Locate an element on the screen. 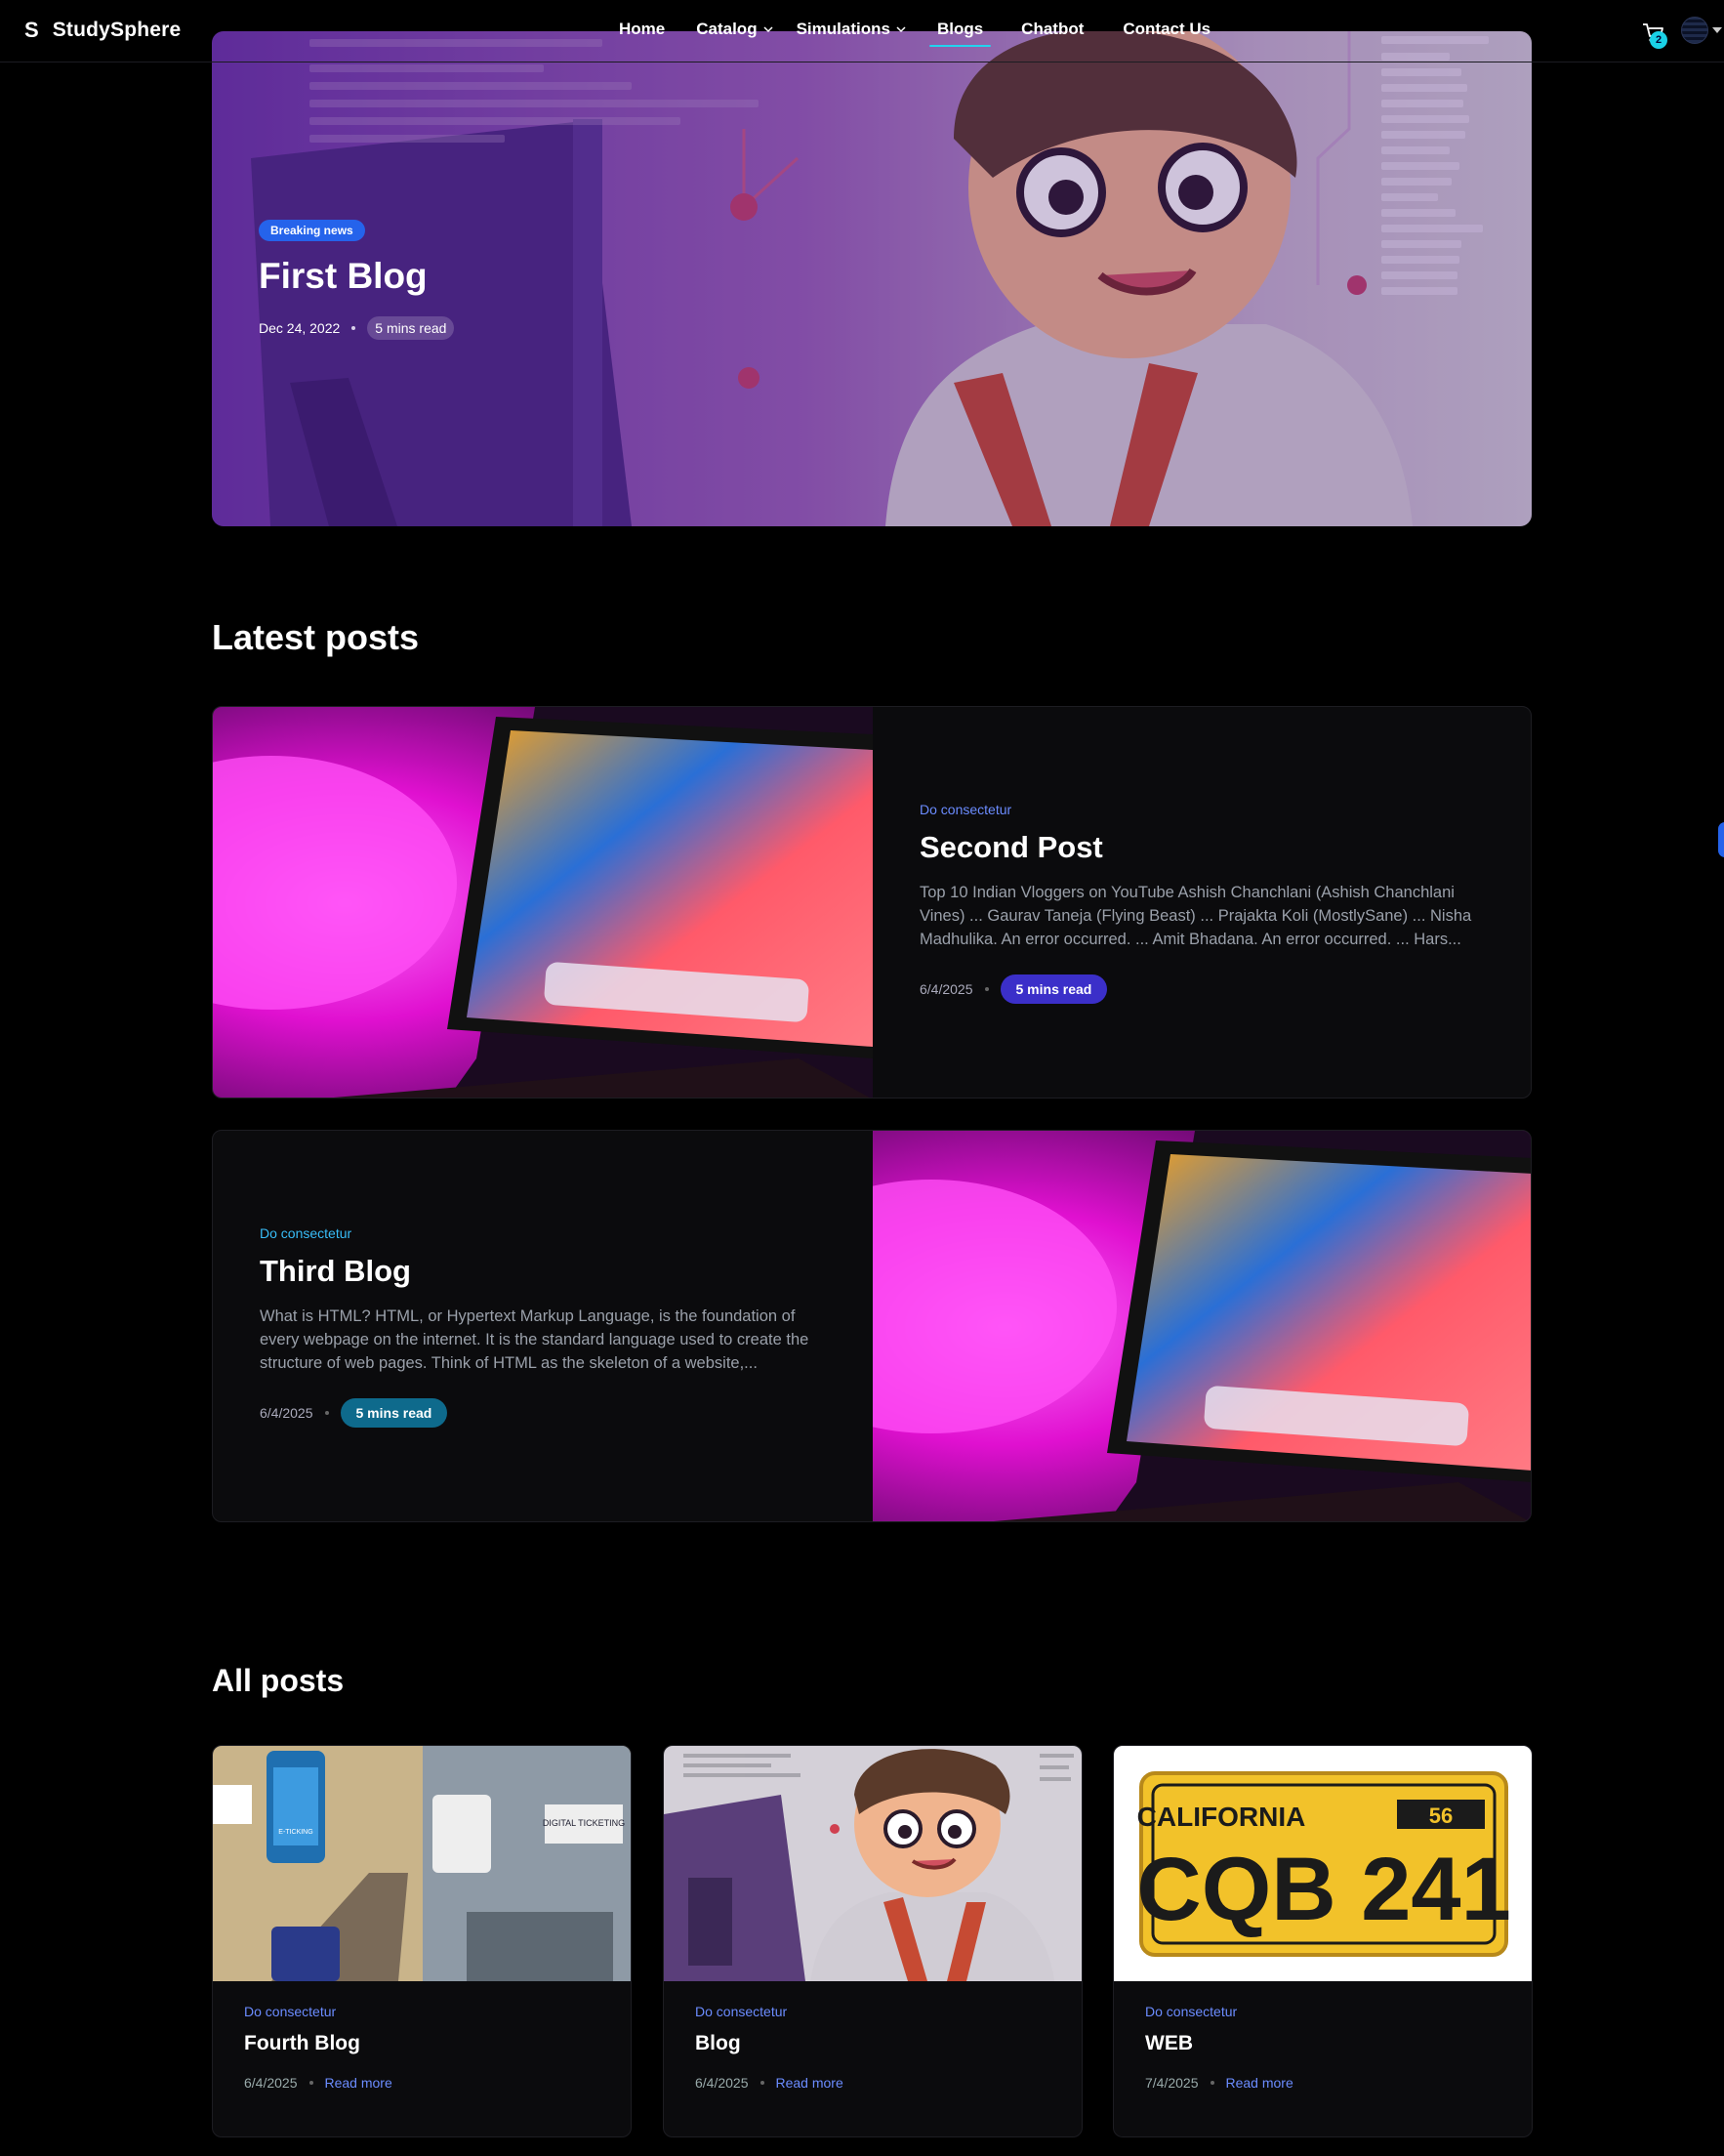 This screenshot has width=1724, height=2156. cart-count-badge: 2 is located at coordinates (1658, 40).